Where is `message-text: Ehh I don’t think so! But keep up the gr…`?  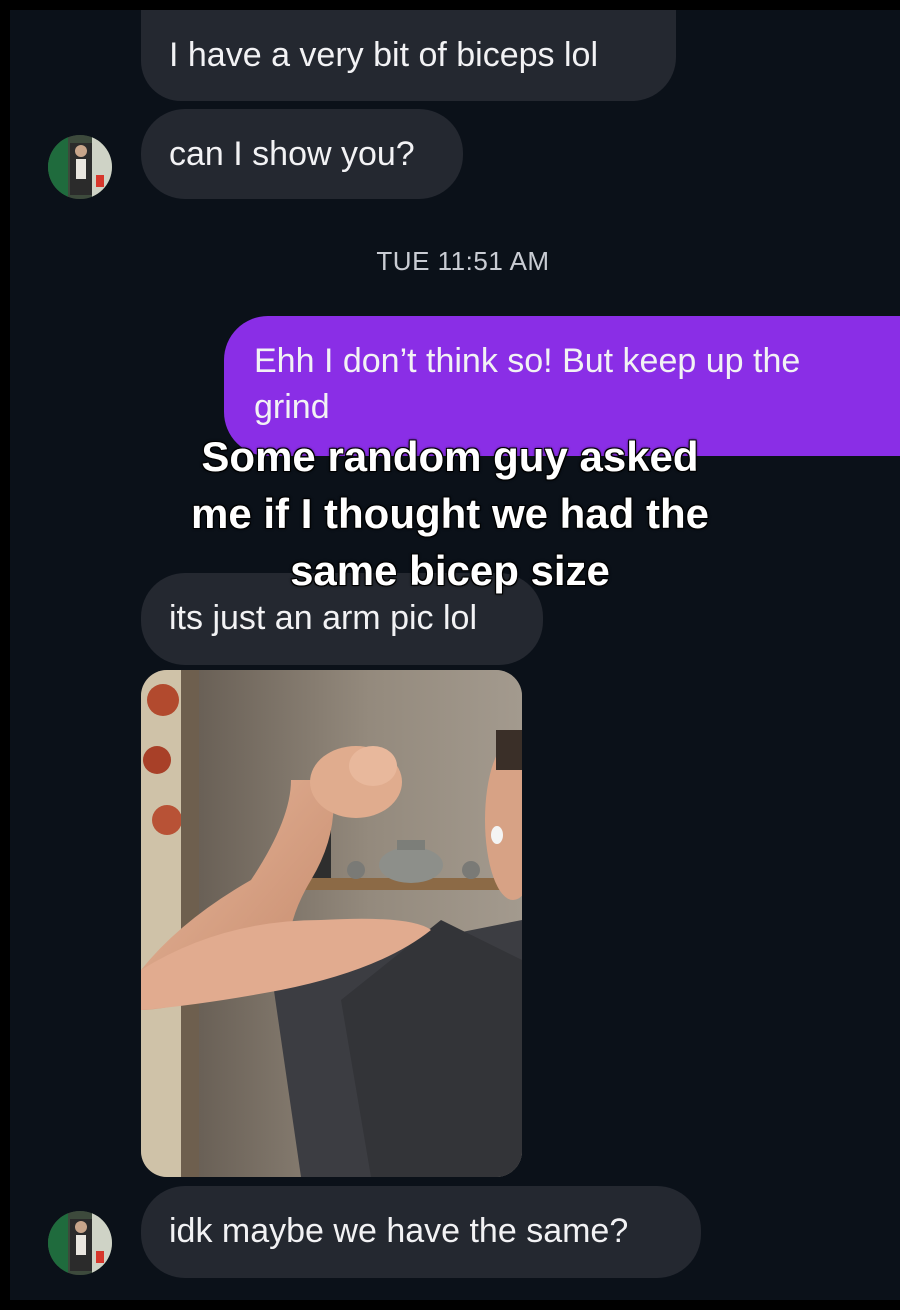
message-text: Ehh I don’t think so! But keep up the gr… is located at coordinates (527, 384).